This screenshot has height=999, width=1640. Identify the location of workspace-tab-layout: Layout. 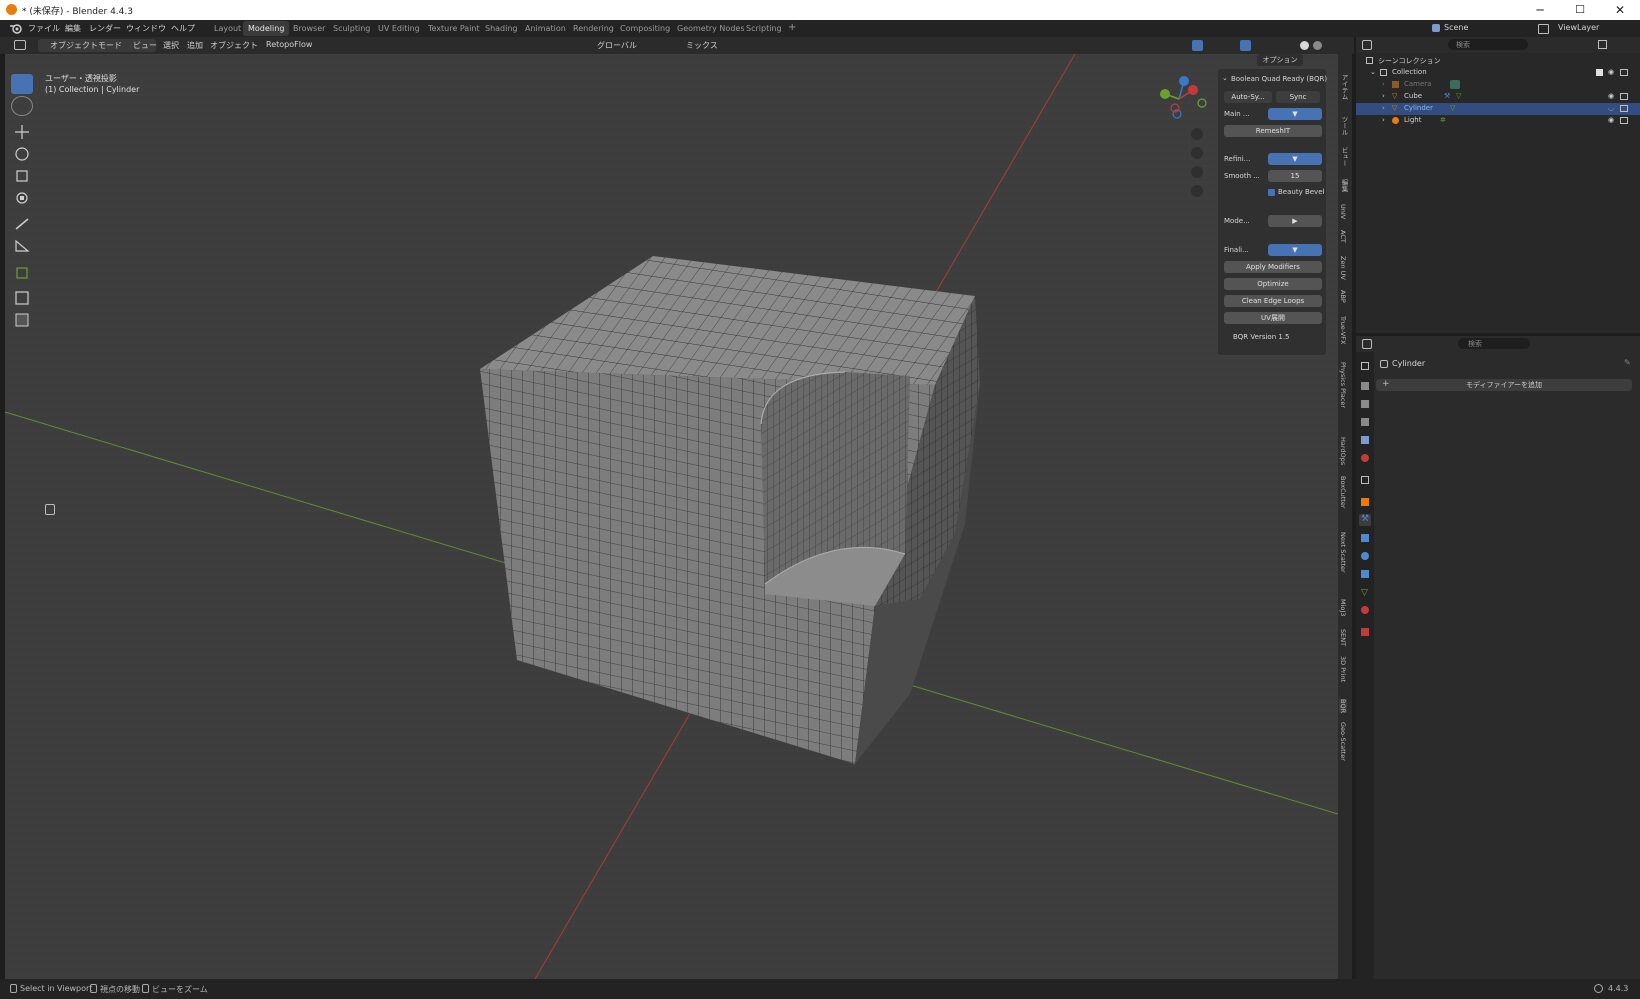
(227, 28).